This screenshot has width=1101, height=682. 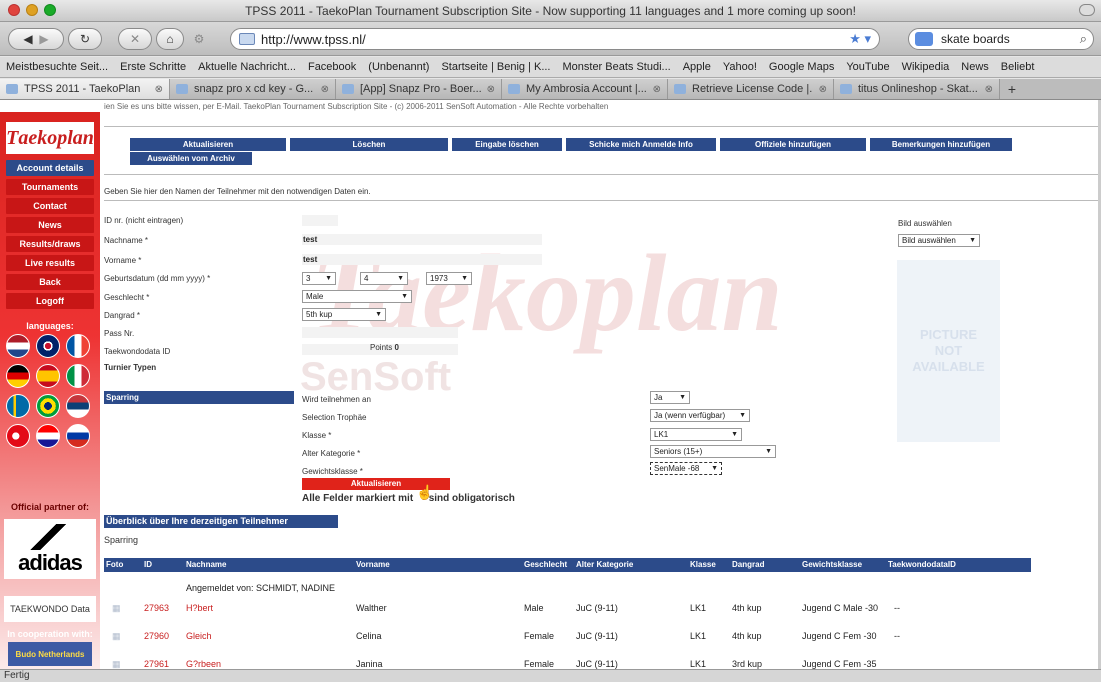 I want to click on browser-tab: [App] Snapz Pro - Boer... ⊗, so click(x=419, y=89).